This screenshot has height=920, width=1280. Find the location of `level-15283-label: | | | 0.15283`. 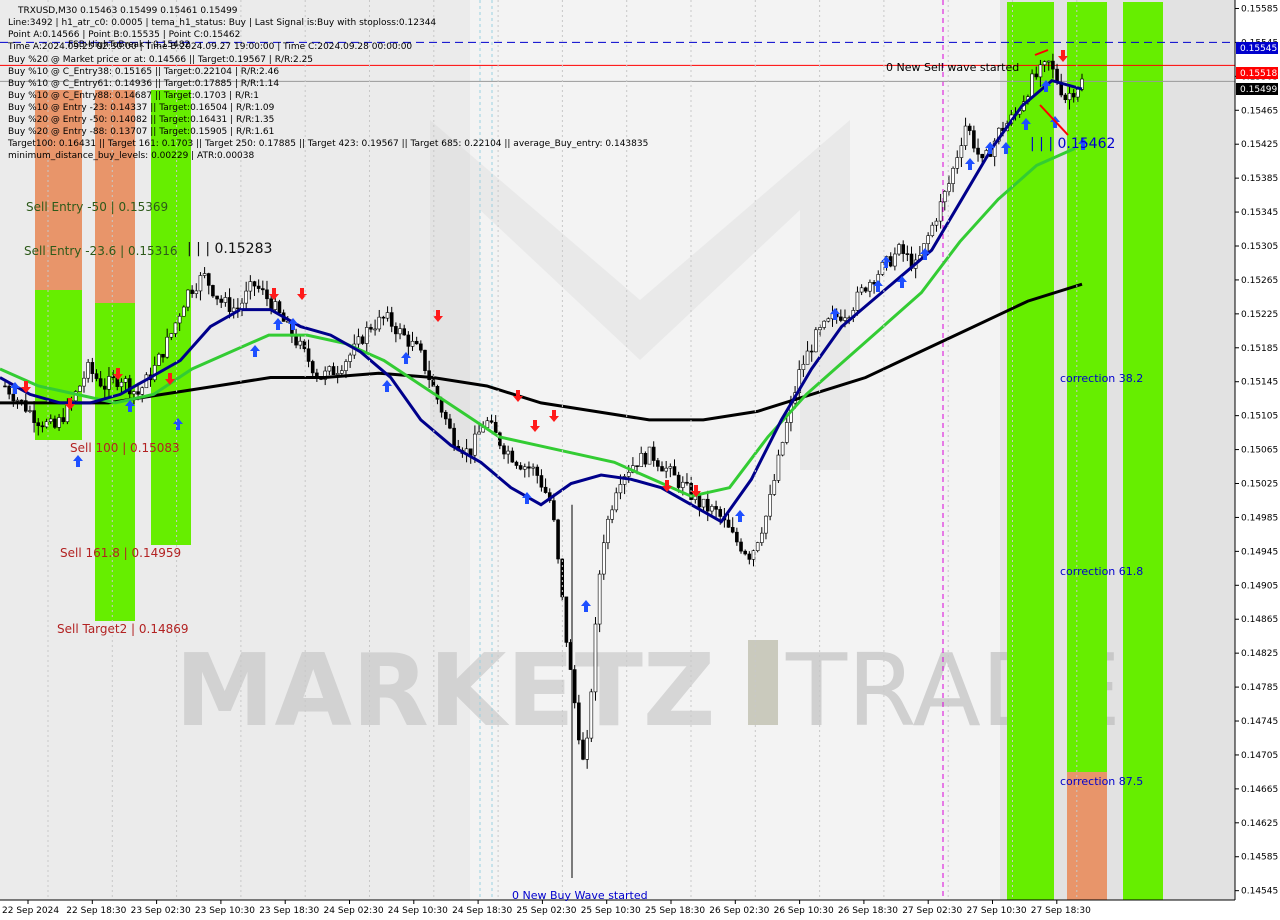

level-15283-label: | | | 0.15283 is located at coordinates (229, 249).